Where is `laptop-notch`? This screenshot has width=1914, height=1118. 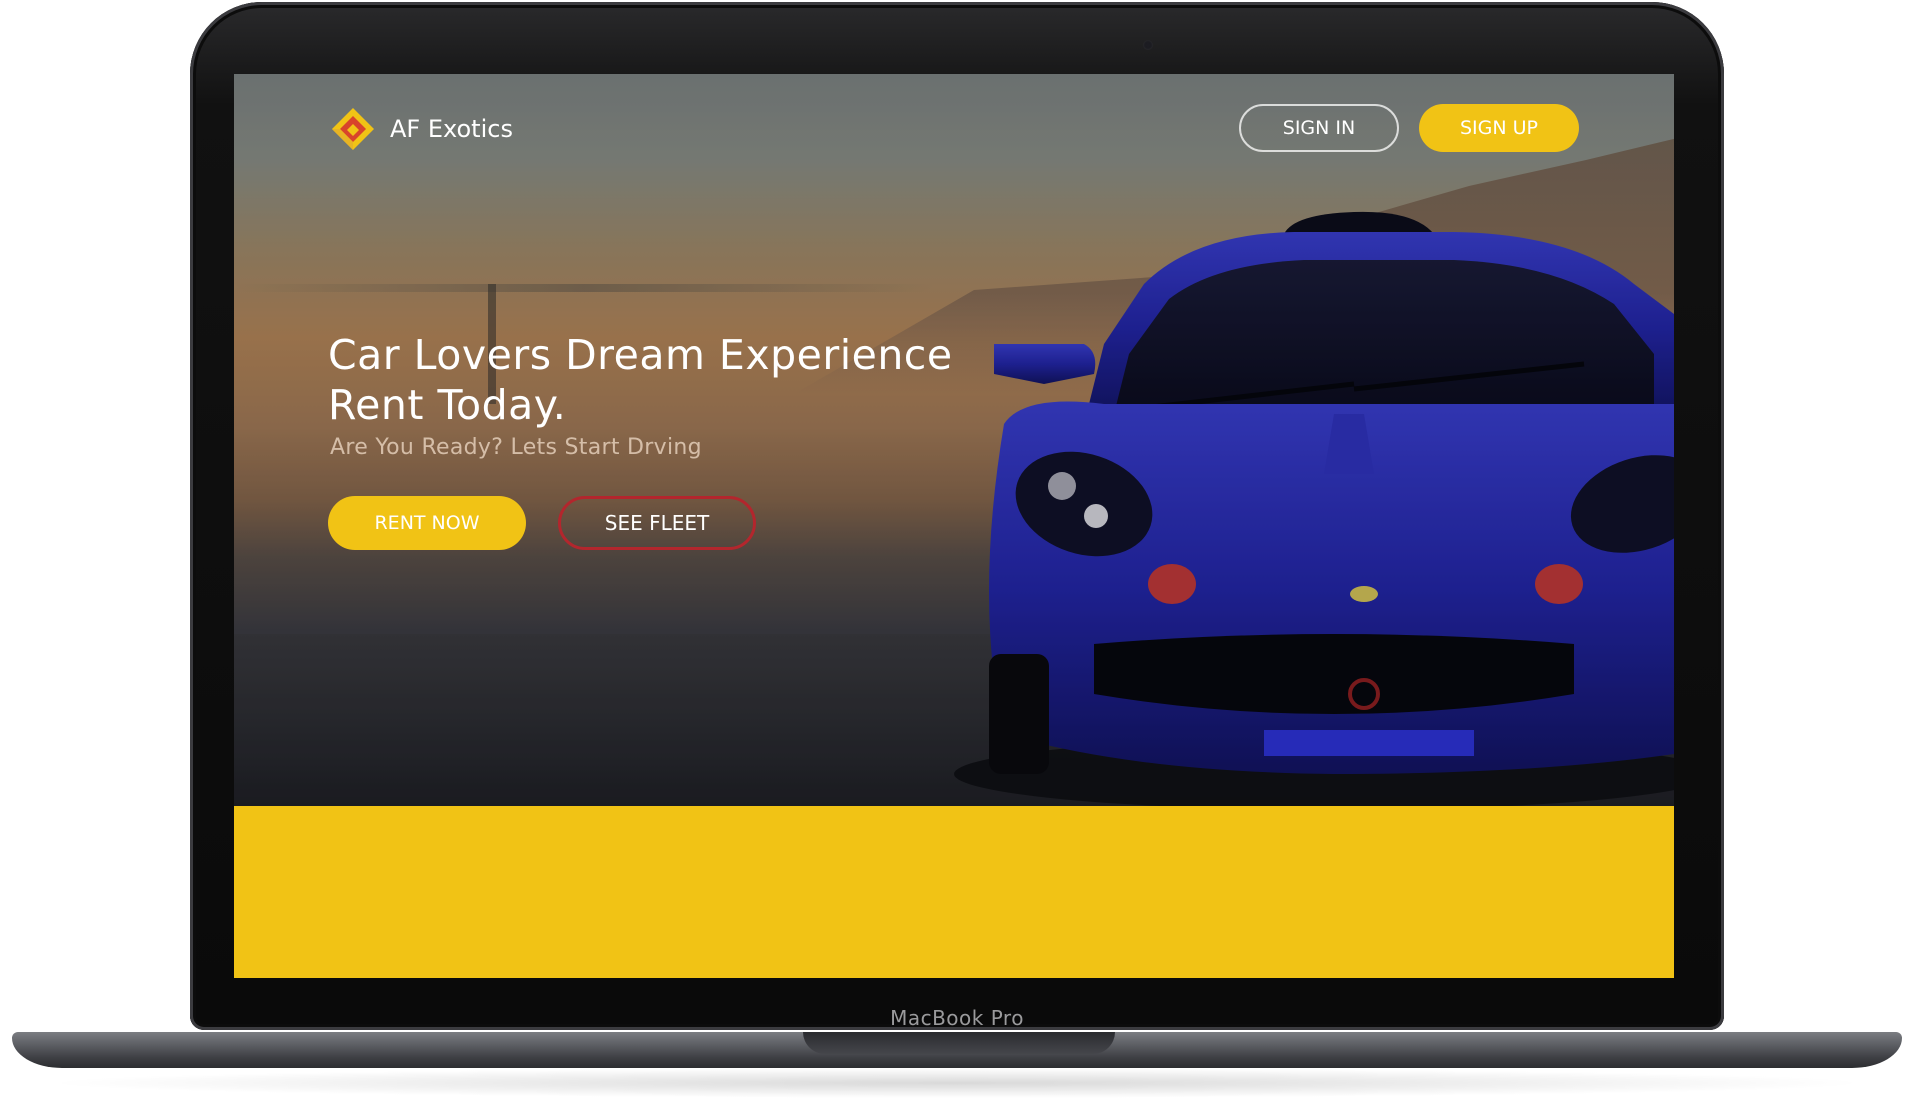
laptop-notch is located at coordinates (959, 1043).